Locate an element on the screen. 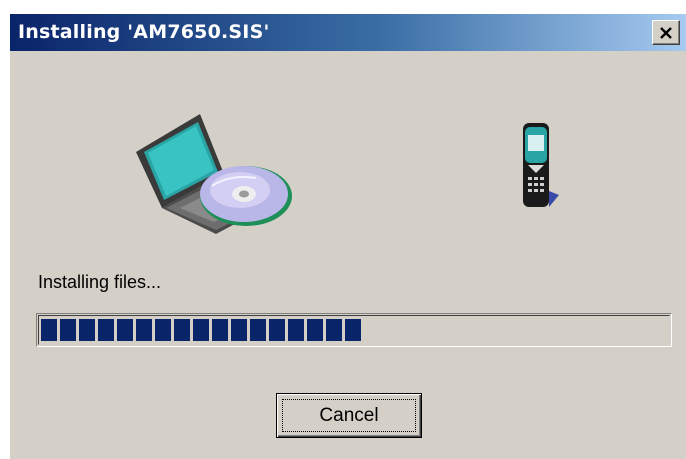  progress-bar is located at coordinates (354, 330).